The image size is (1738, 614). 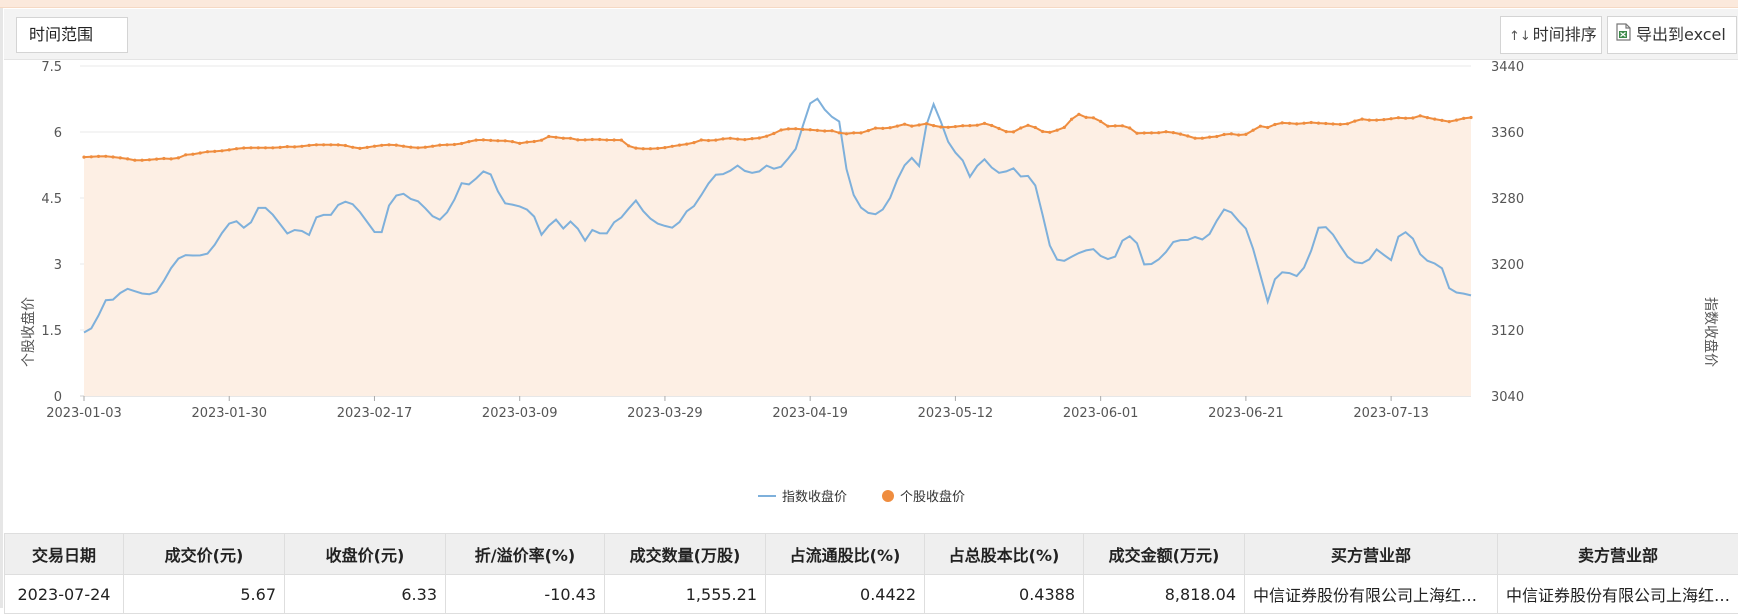 What do you see at coordinates (845, 554) in the screenshot?
I see `col-float-ratio: 占流通股比(%)` at bounding box center [845, 554].